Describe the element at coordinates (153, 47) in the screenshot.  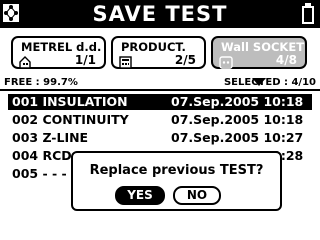
I see `tab-label: PRODUCT.` at that location.